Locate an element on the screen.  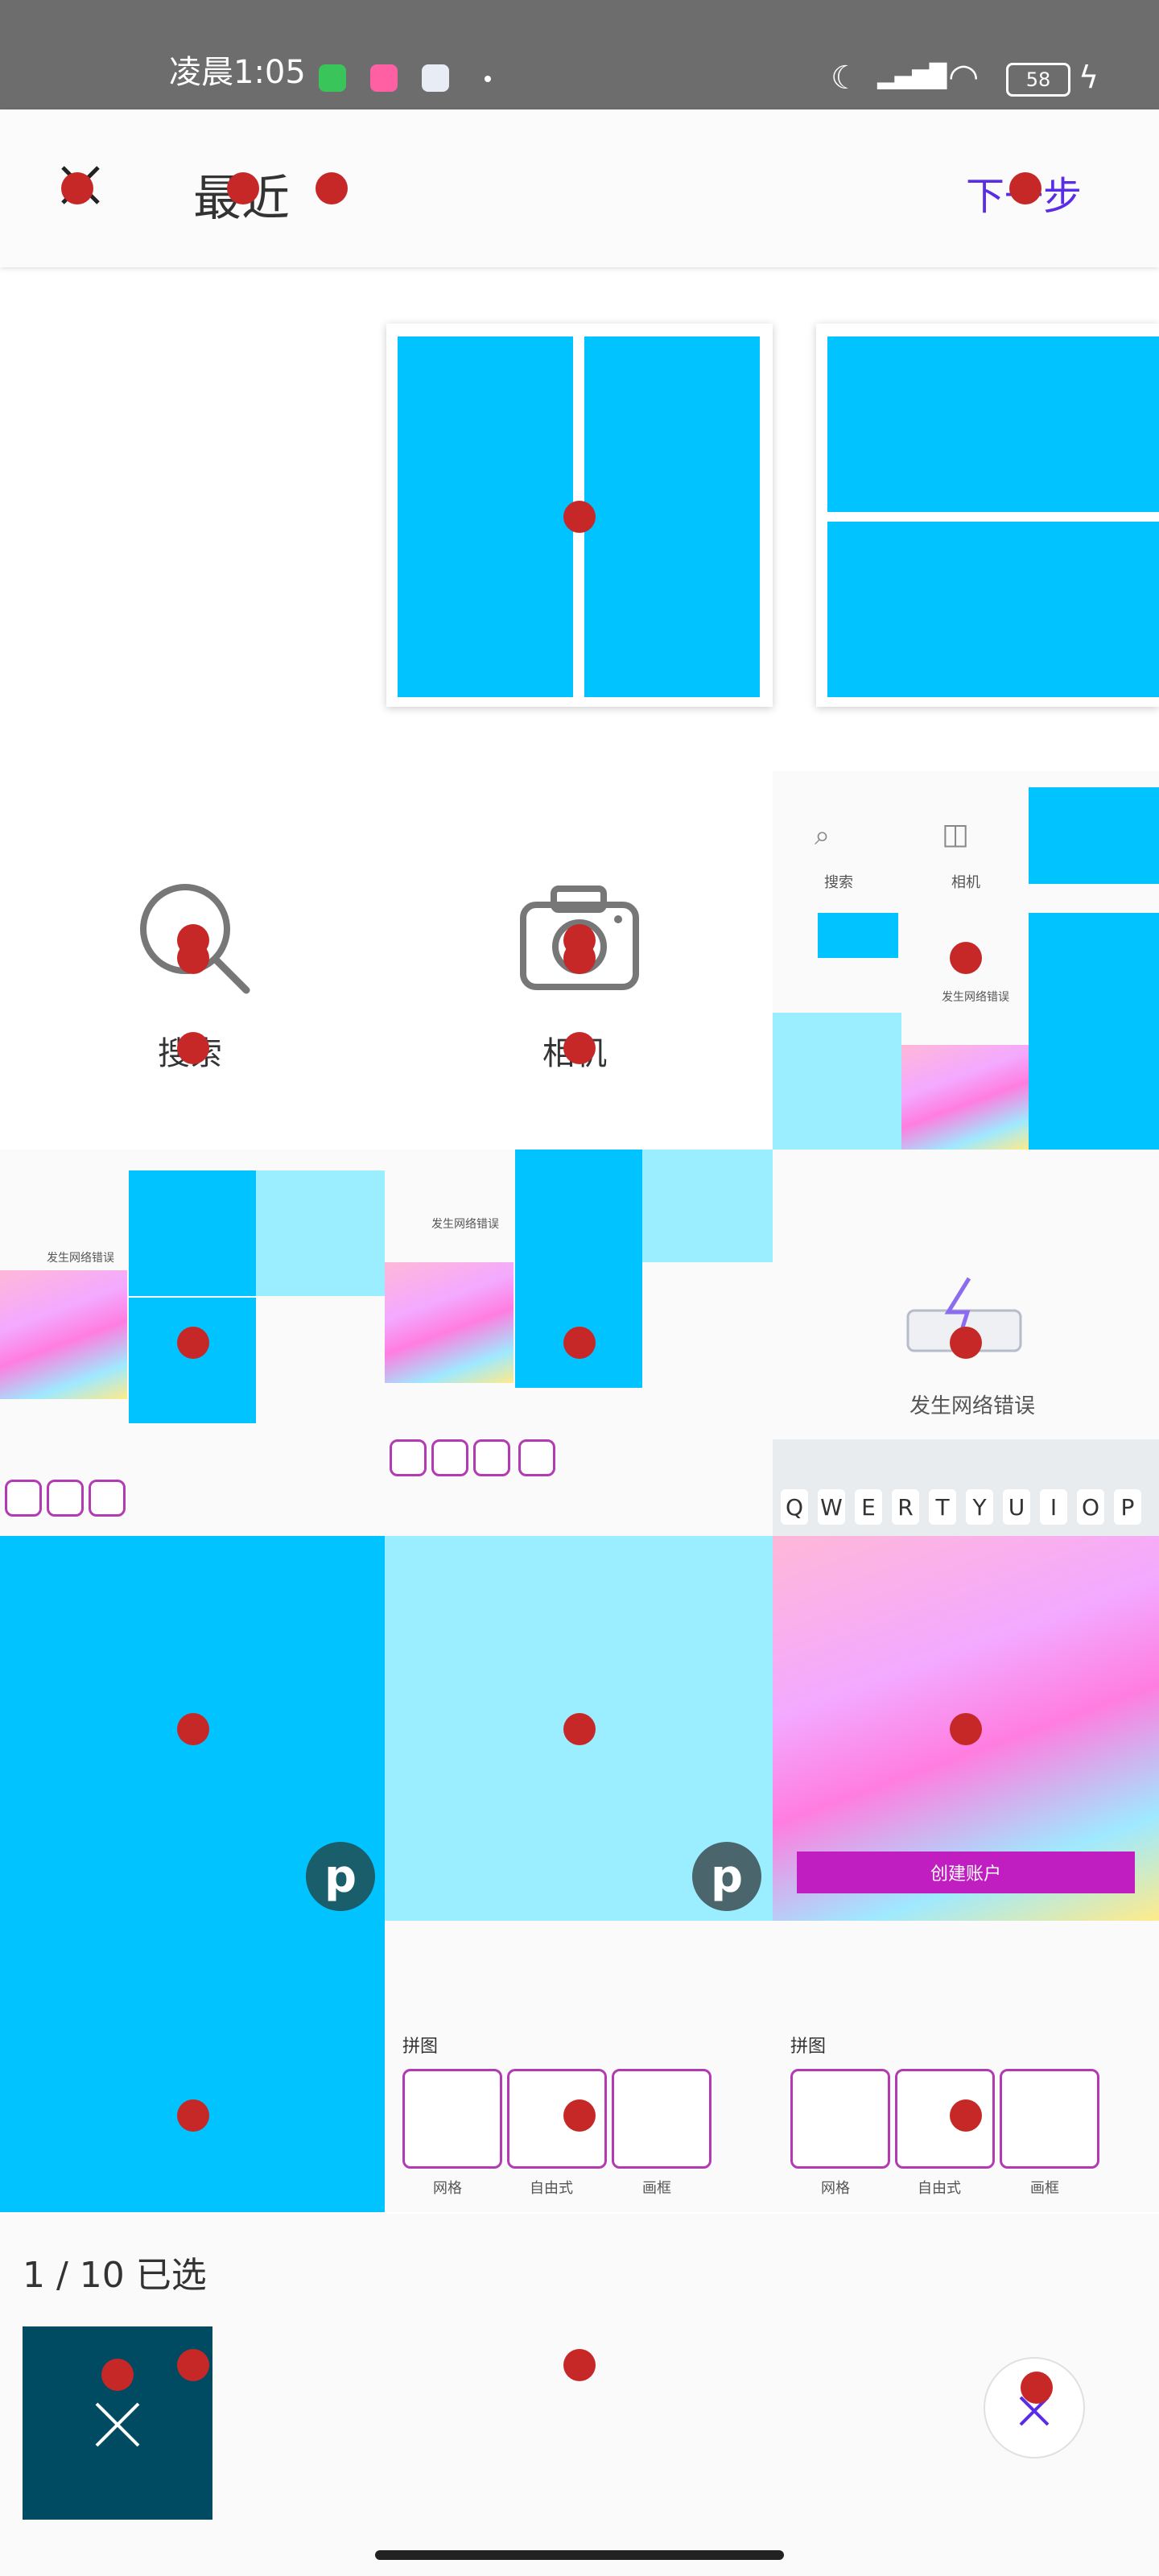
photo-thumbnail is located at coordinates (192, 2066).